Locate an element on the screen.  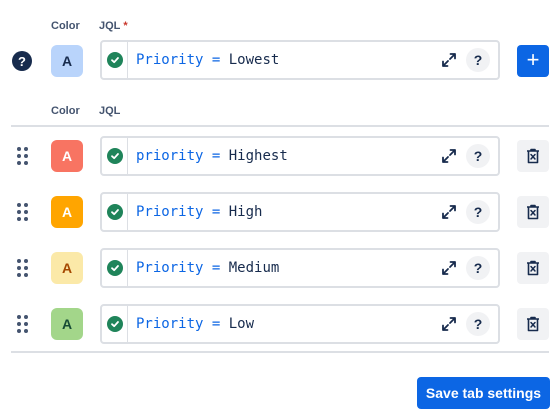
jql-query-text: priority = Highest is located at coordinates (282, 156).